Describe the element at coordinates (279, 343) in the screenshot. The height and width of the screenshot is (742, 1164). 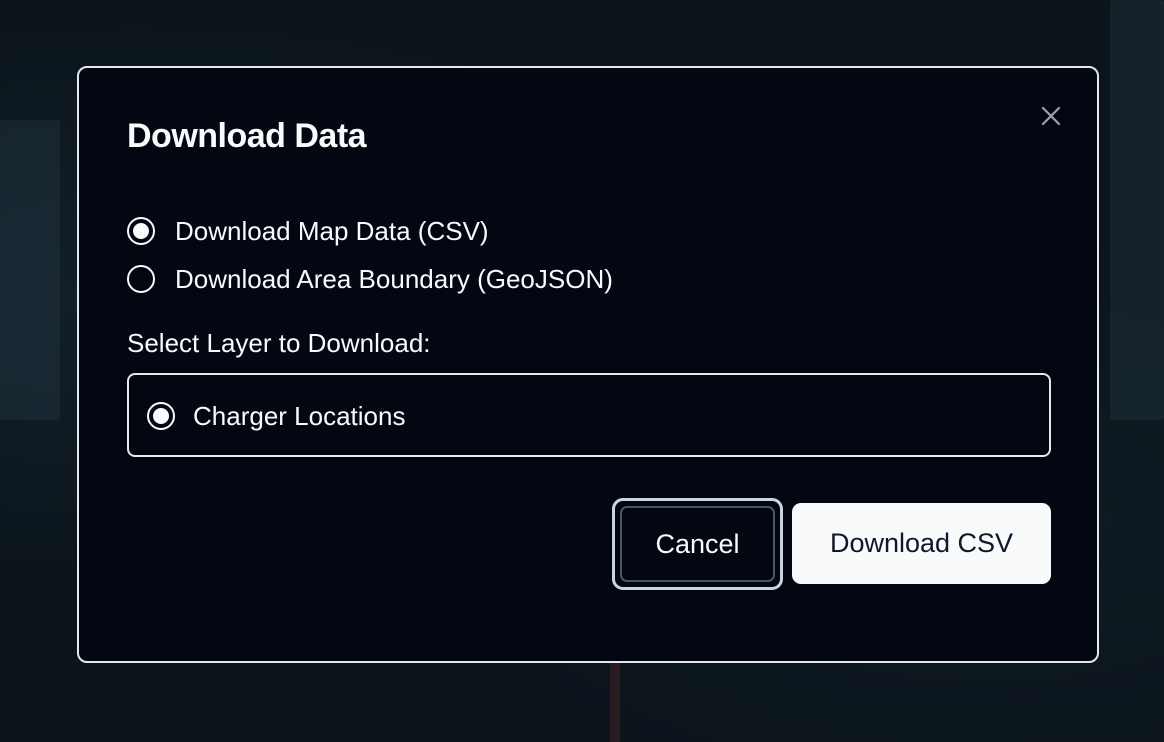
I see `layer-section-label: Select Layer to Download:` at that location.